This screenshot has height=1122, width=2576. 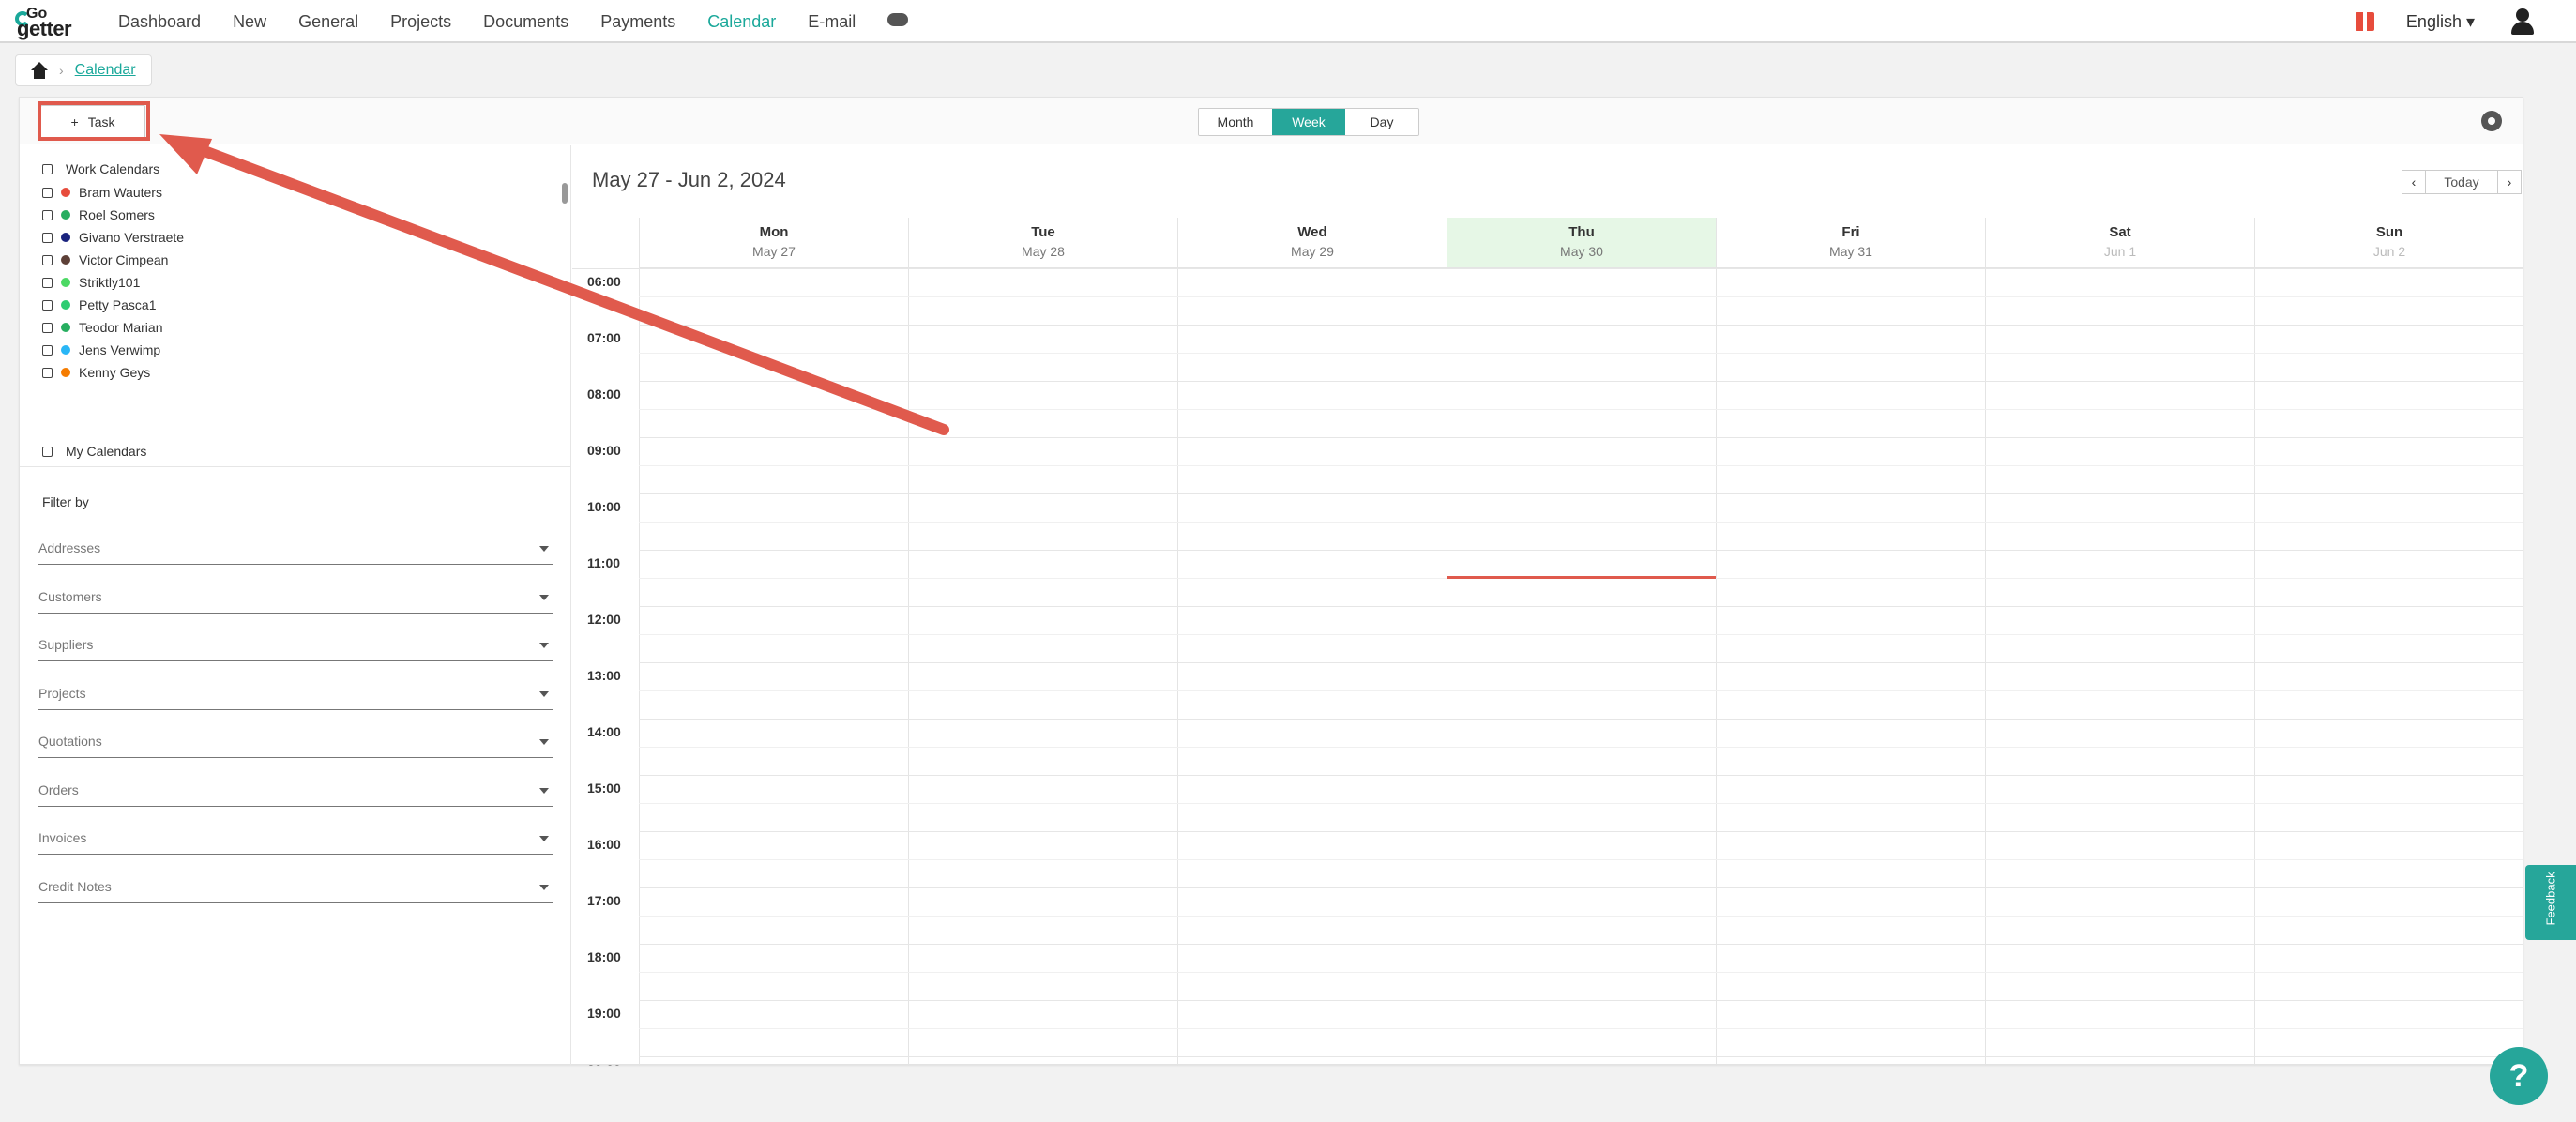 I want to click on user-icon, so click(x=2522, y=21).